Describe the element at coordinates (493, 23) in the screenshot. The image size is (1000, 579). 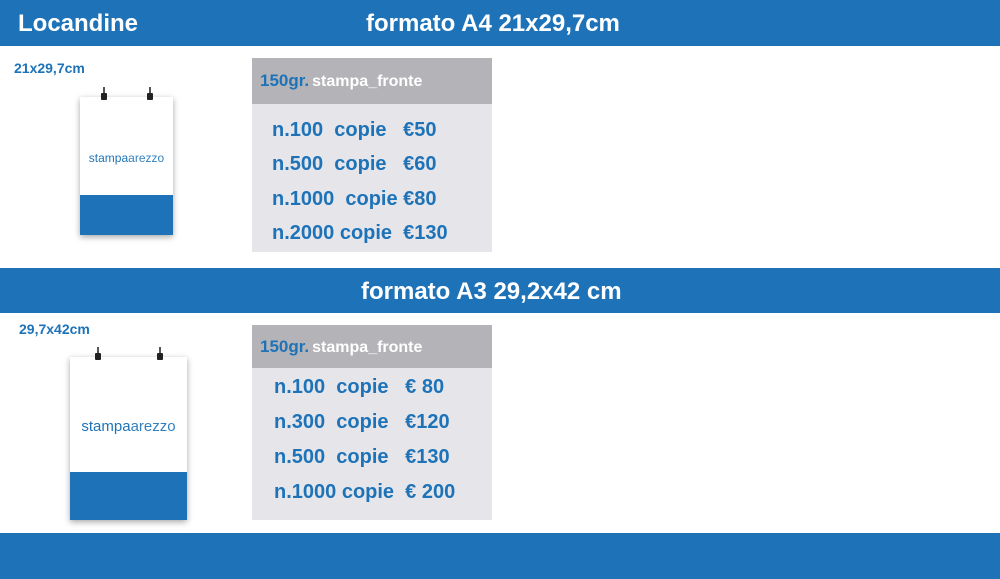
I see `format-a4-title: formato A4 21x29,7cm` at that location.